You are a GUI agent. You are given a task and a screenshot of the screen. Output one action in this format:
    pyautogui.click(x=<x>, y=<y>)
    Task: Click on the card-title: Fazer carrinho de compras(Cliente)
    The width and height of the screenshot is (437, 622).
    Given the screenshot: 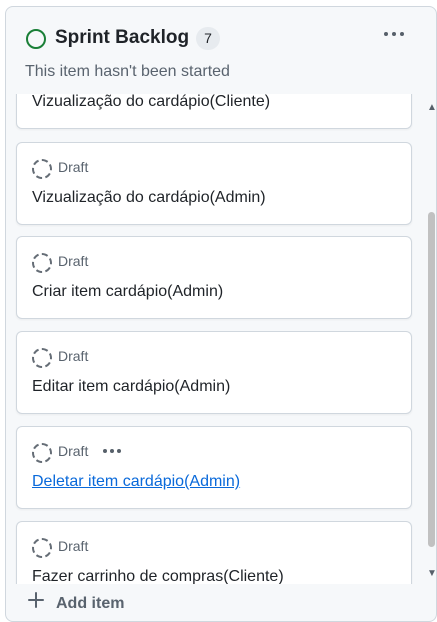 What is the action you would take?
    pyautogui.click(x=158, y=576)
    